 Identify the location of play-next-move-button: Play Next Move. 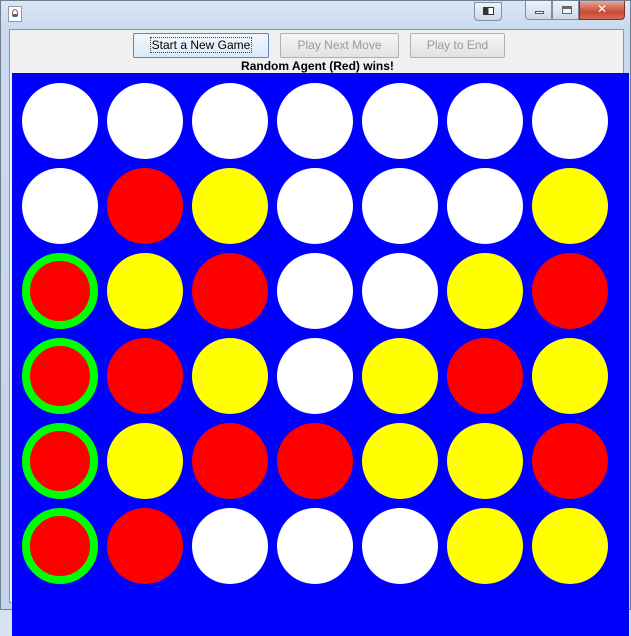
(339, 45).